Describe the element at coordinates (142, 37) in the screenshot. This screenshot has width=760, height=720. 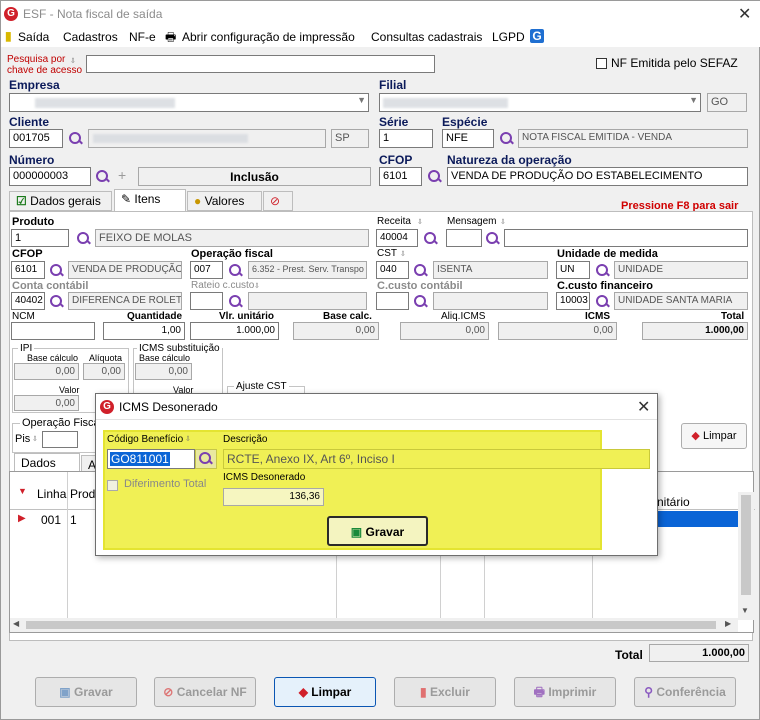
I see `menu-nfe: NF-e` at that location.